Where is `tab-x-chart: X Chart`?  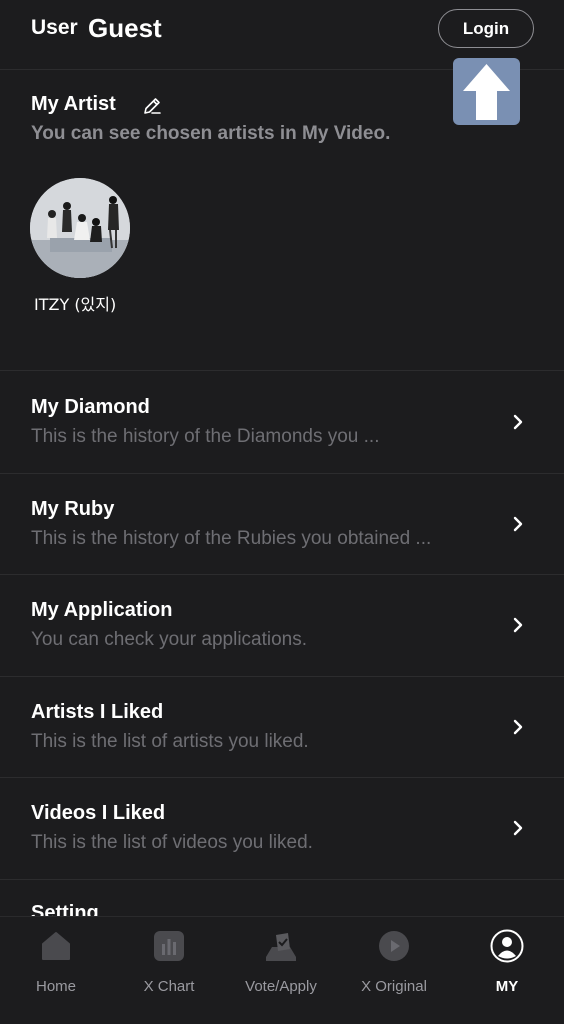 tab-x-chart: X Chart is located at coordinates (169, 970).